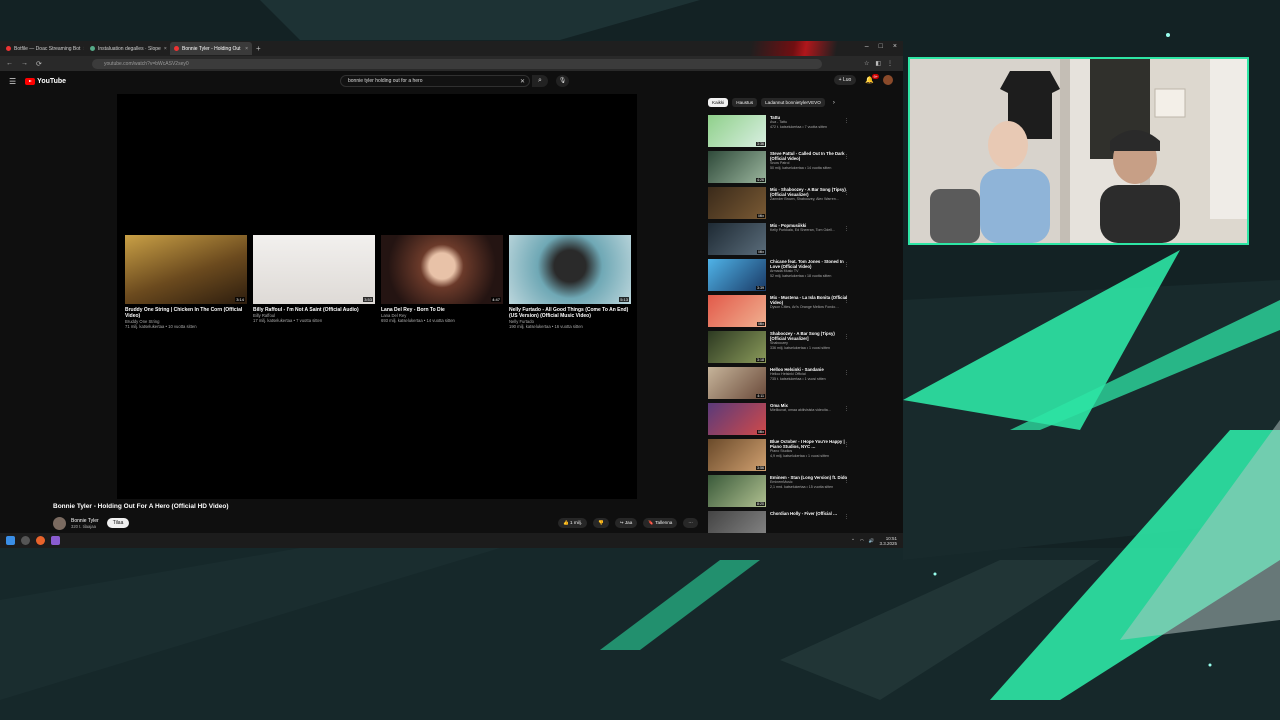  What do you see at coordinates (288, 320) in the screenshot?
I see `endscreen-meta: 17 milj. katselukertaa • 7 vuotta sitten` at bounding box center [288, 320].